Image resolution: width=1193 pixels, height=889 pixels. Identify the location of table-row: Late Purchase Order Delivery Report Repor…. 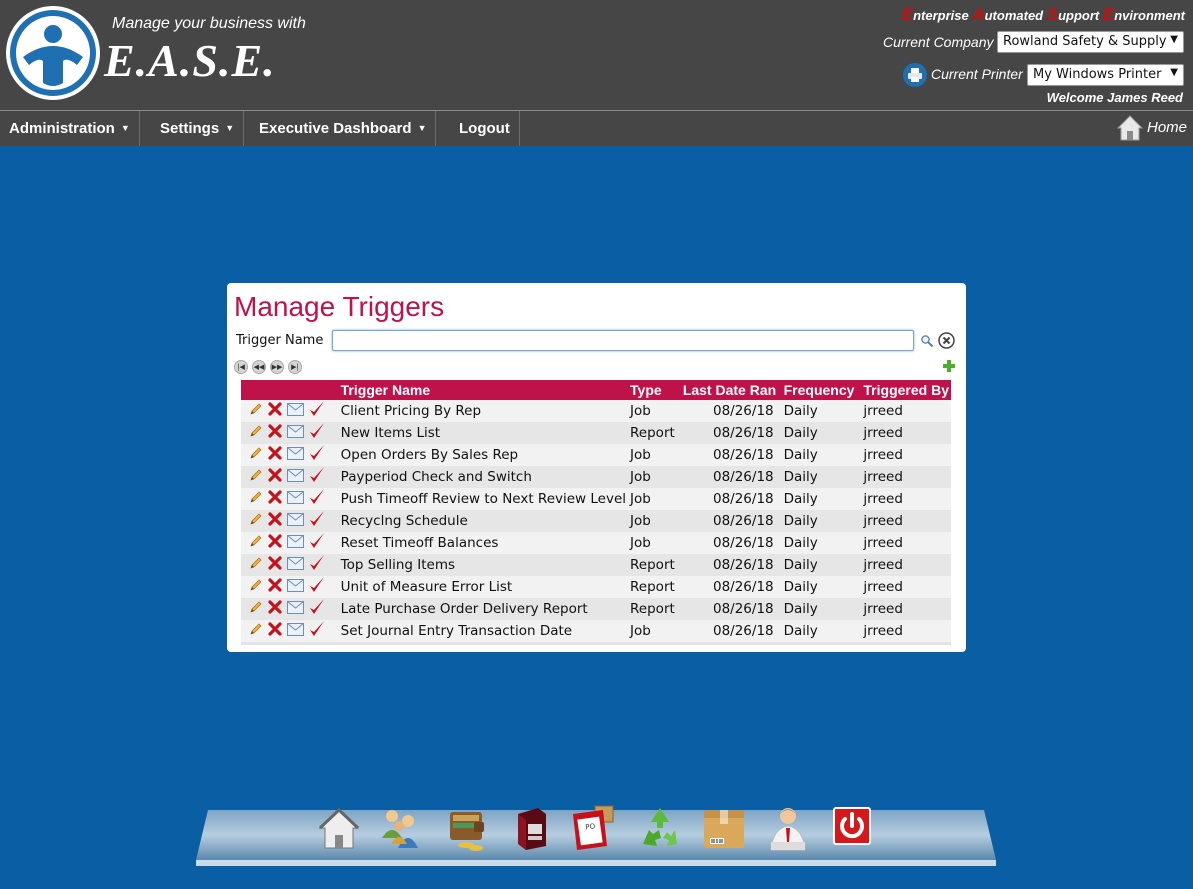
(596, 609).